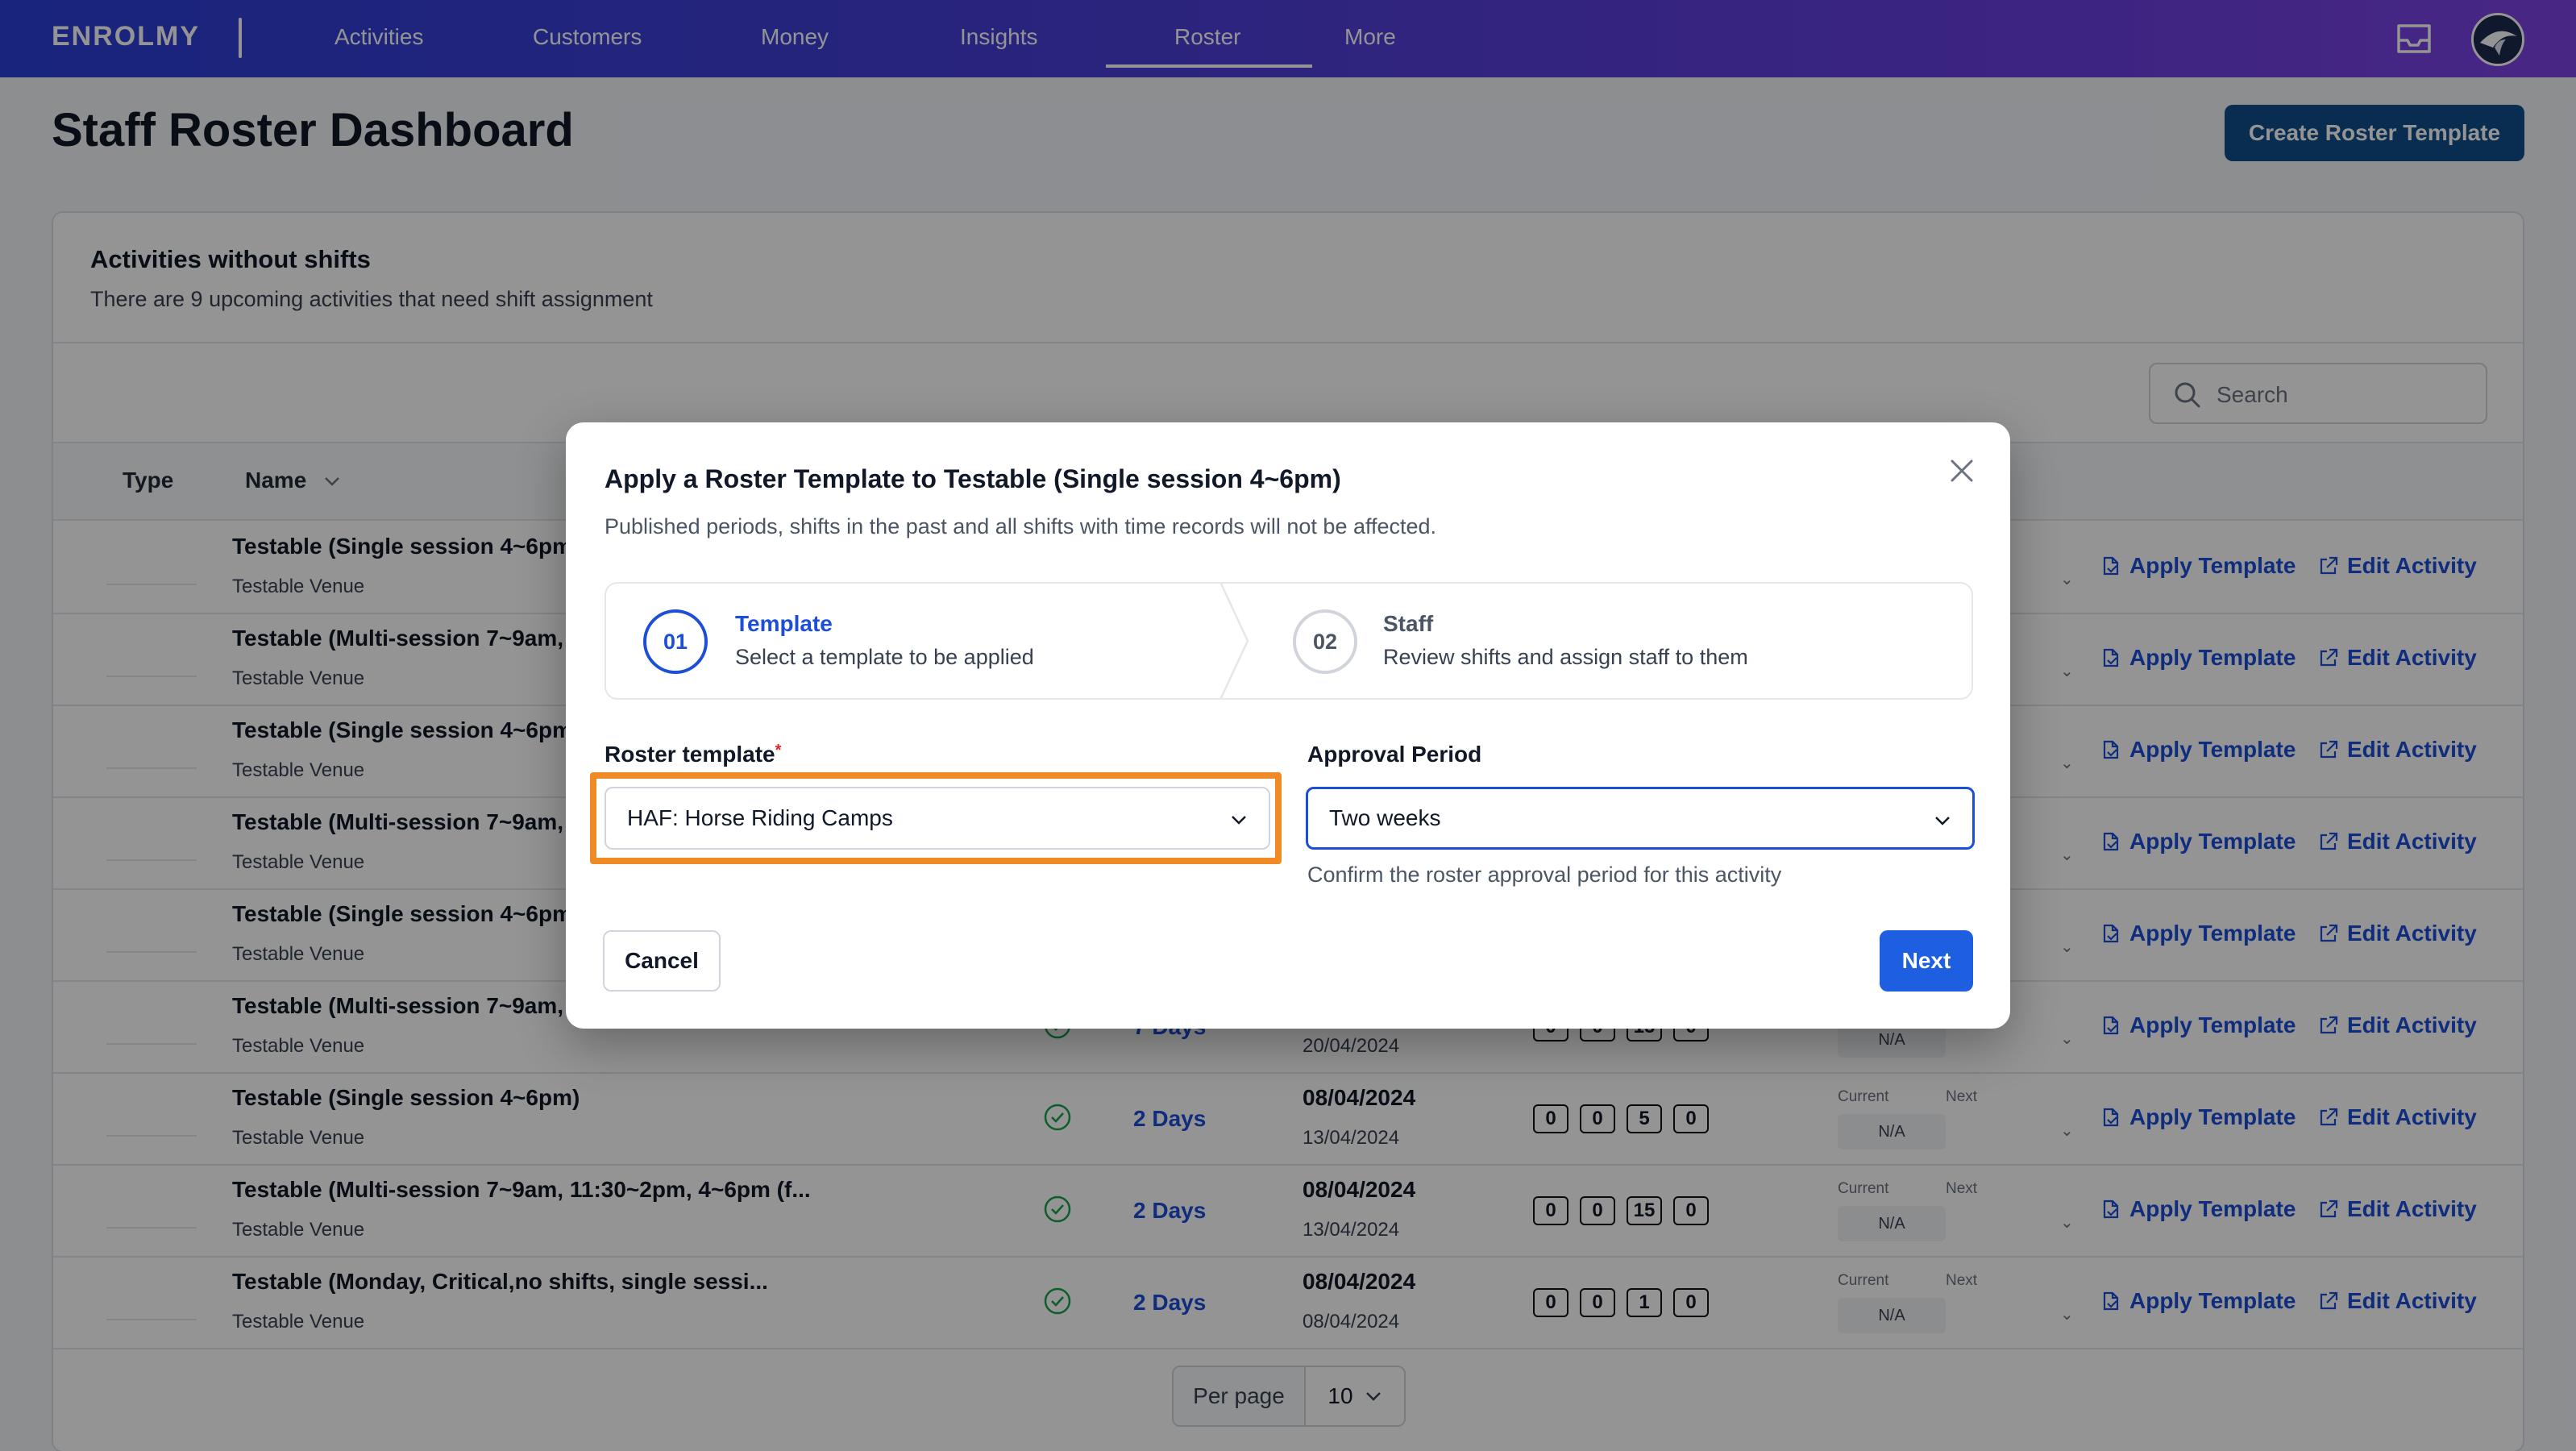  What do you see at coordinates (1325, 641) in the screenshot?
I see `step-2-number: 02` at bounding box center [1325, 641].